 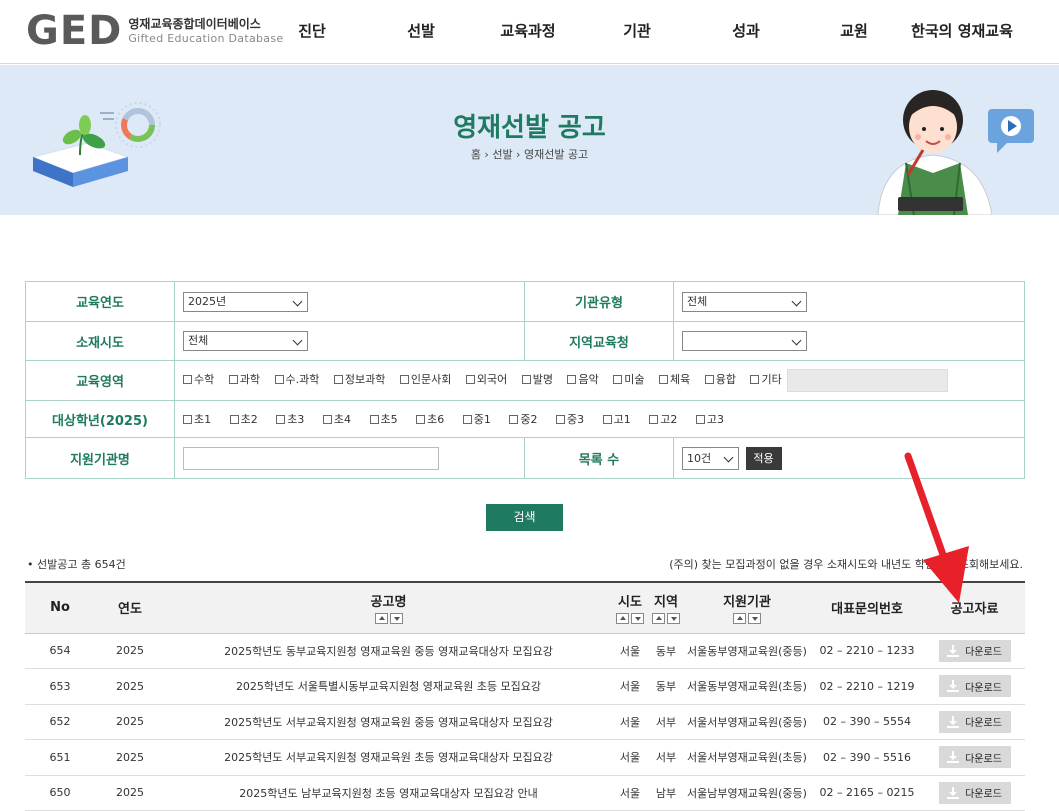 What do you see at coordinates (486, 379) in the screenshot?
I see `field-checkbox-foreign-language: 외국어` at bounding box center [486, 379].